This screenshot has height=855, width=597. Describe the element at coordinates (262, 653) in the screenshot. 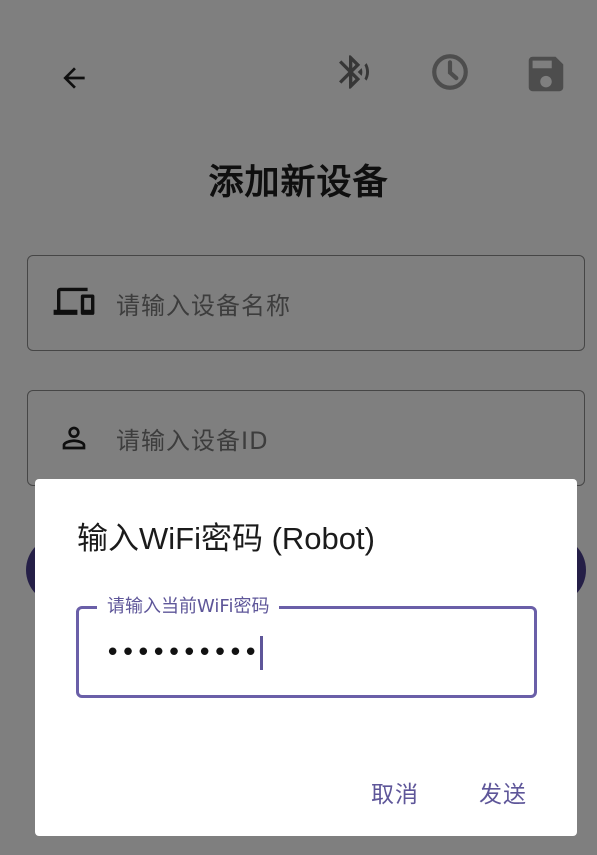

I see `text-cursor` at that location.